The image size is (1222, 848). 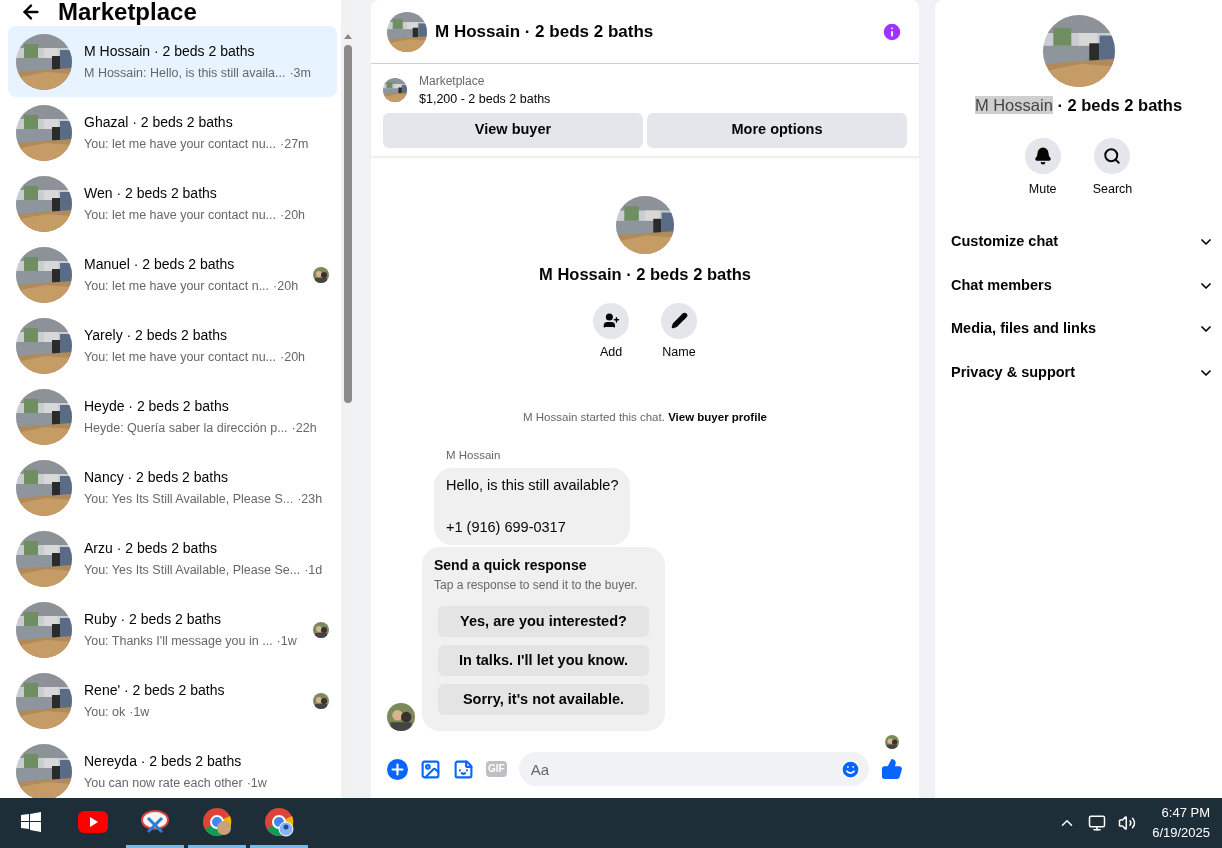 What do you see at coordinates (300, 73) in the screenshot?
I see `message-time: ·3m` at bounding box center [300, 73].